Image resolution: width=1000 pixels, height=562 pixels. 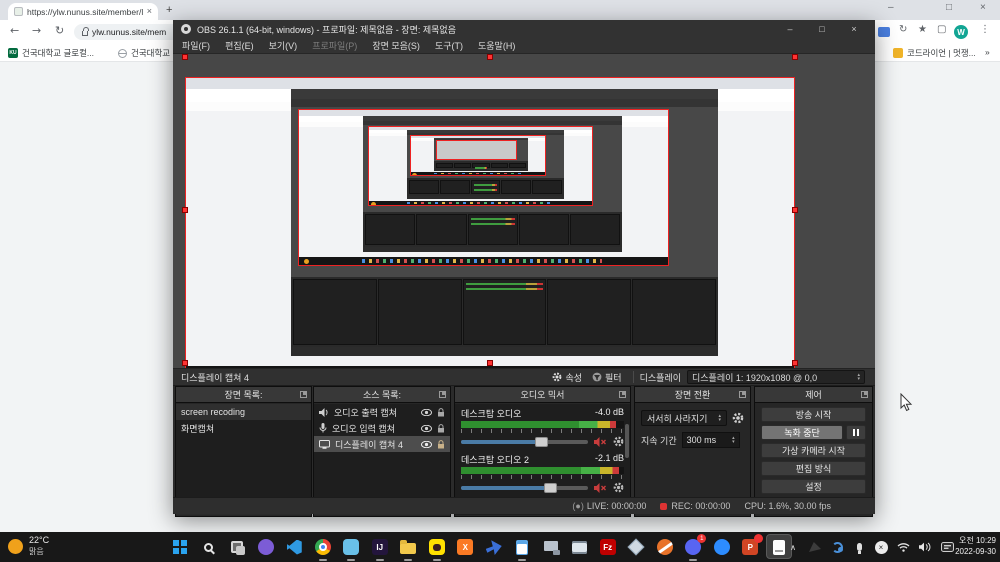 What do you see at coordinates (351, 547) in the screenshot?
I see `blue-app-taskbar-button` at bounding box center [351, 547].